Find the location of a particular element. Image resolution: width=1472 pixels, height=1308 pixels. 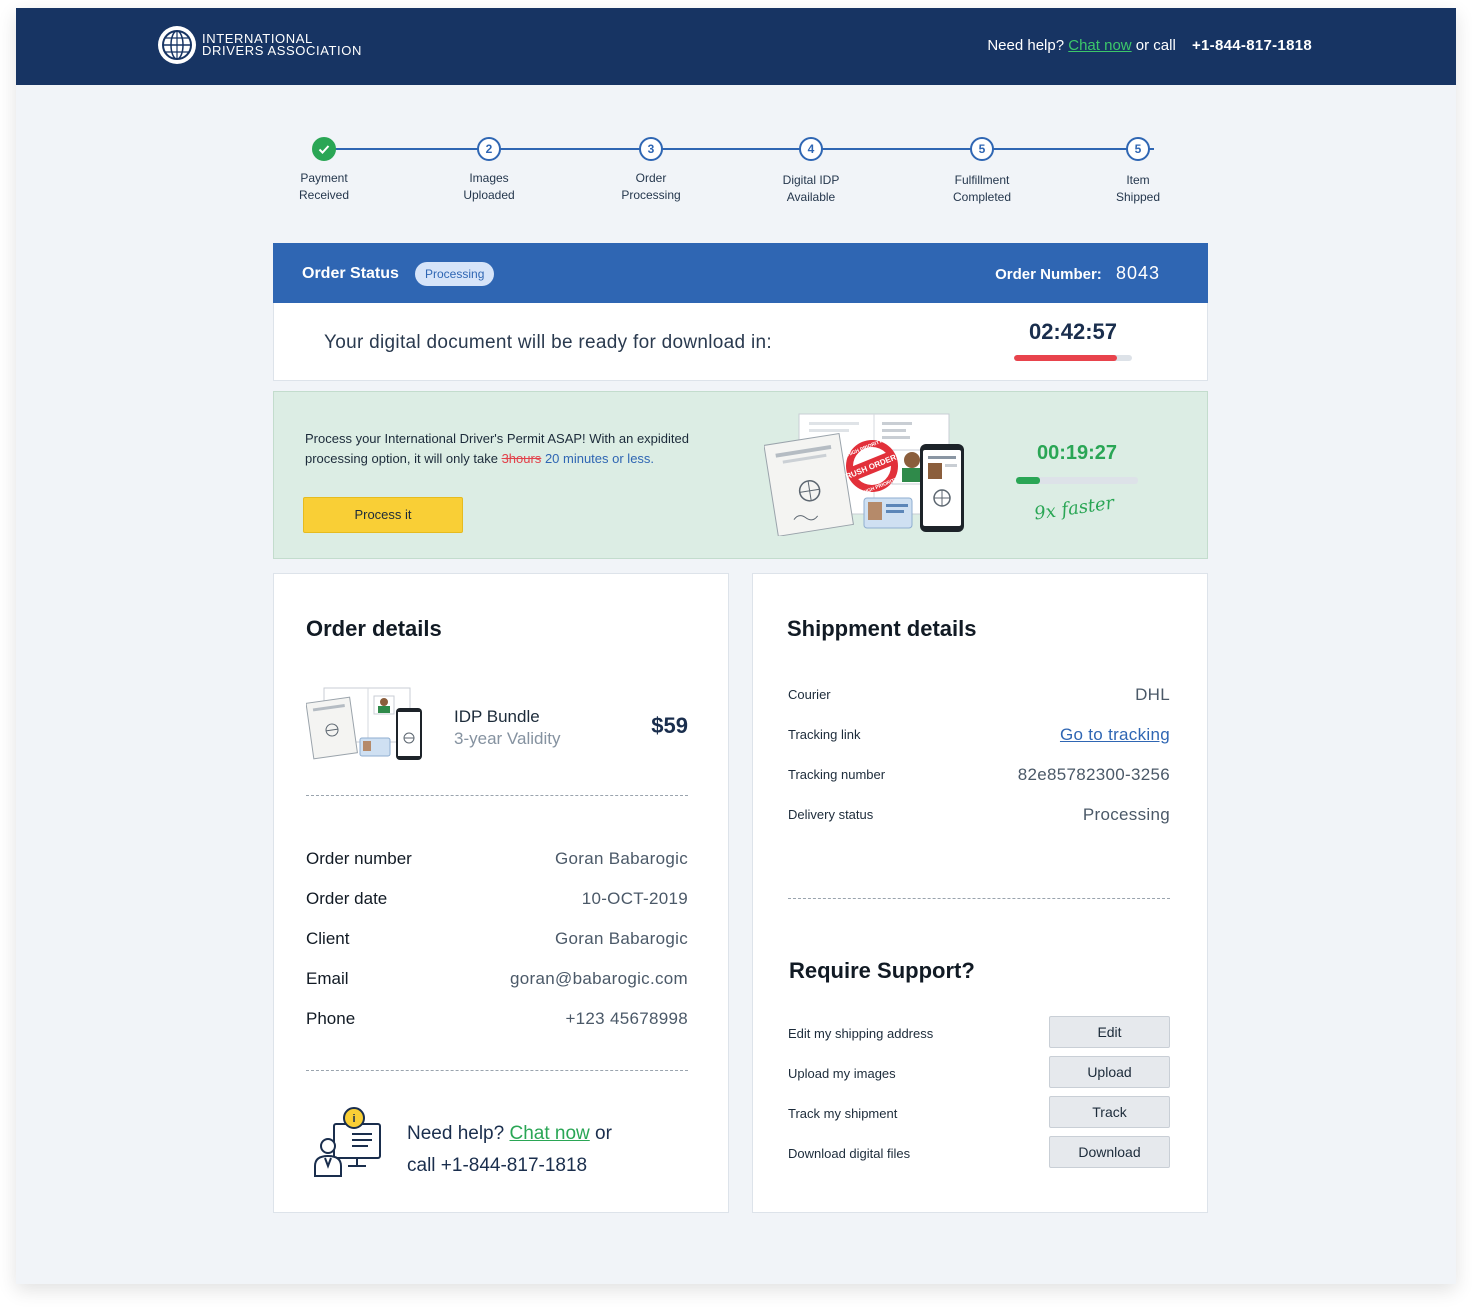

step-label-line1: Item is located at coordinates (1138, 180).